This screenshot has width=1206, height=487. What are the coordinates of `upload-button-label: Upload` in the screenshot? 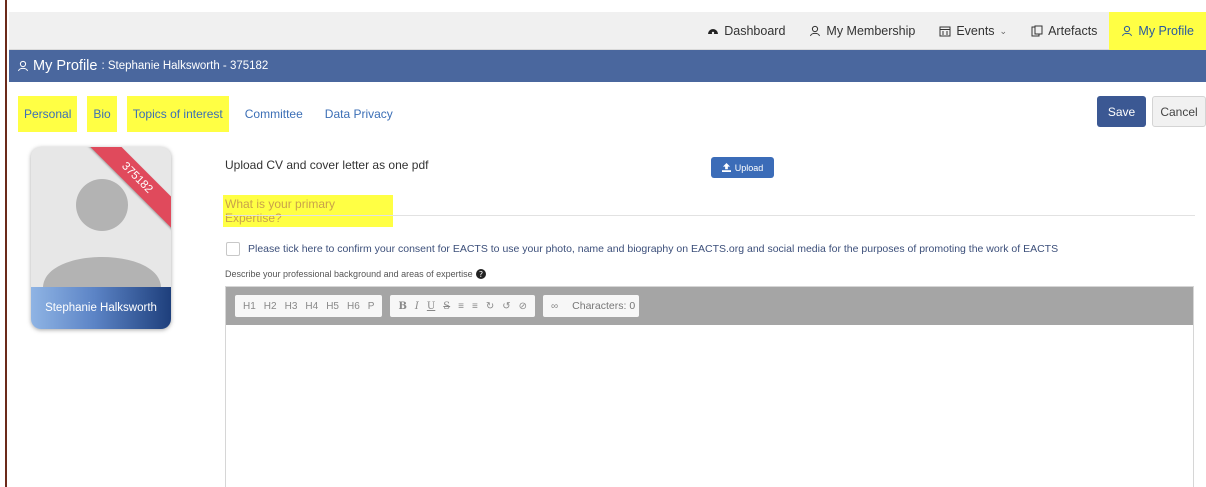 It's located at (749, 167).